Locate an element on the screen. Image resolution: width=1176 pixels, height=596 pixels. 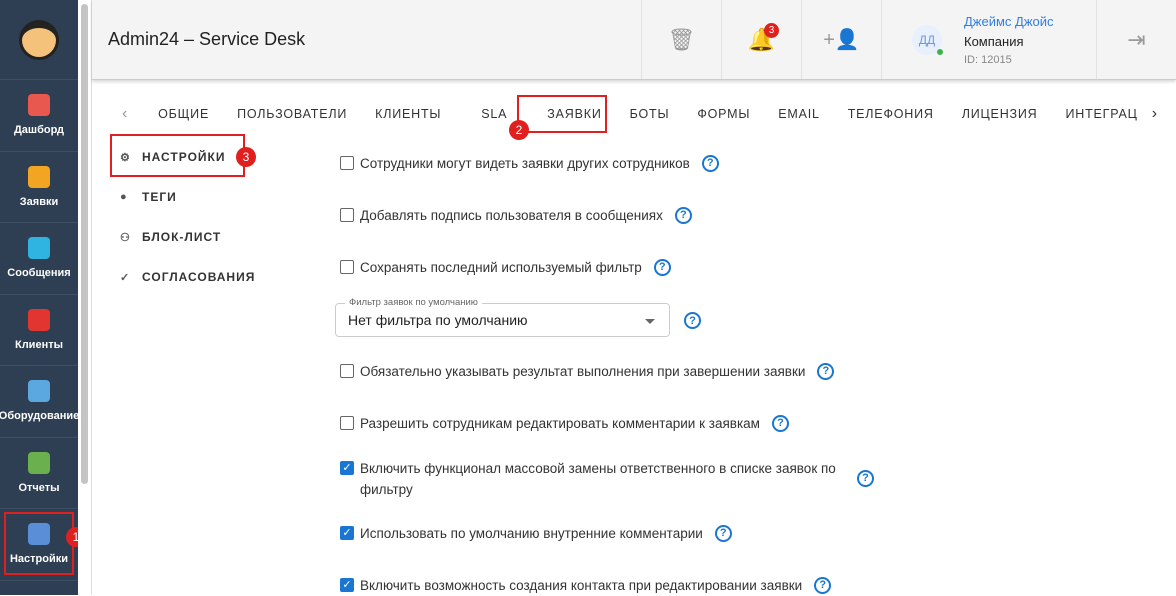
sidebar-item-label: Дашборд is located at coordinates (39, 130).